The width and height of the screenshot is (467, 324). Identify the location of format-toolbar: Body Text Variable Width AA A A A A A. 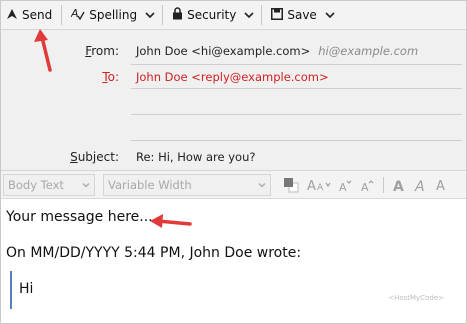
(233, 185).